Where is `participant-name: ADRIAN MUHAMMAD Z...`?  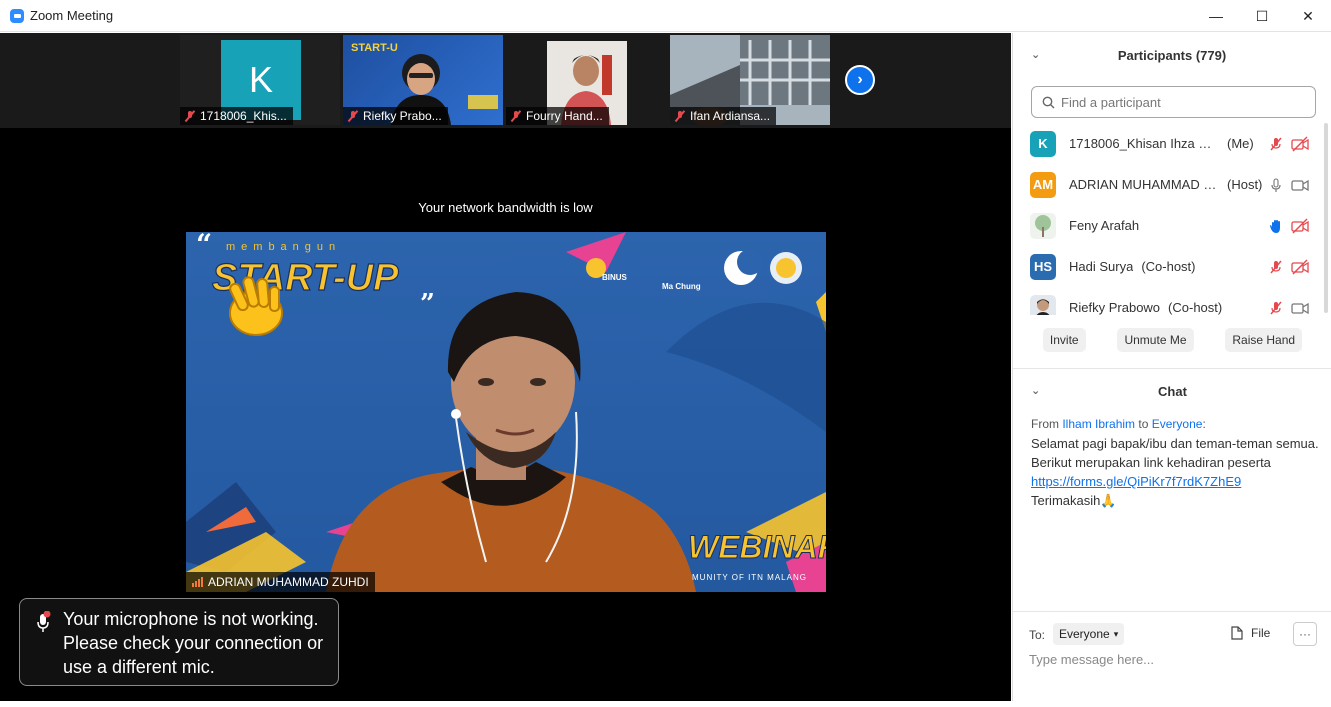 participant-name: ADRIAN MUHAMMAD Z... is located at coordinates (1144, 184).